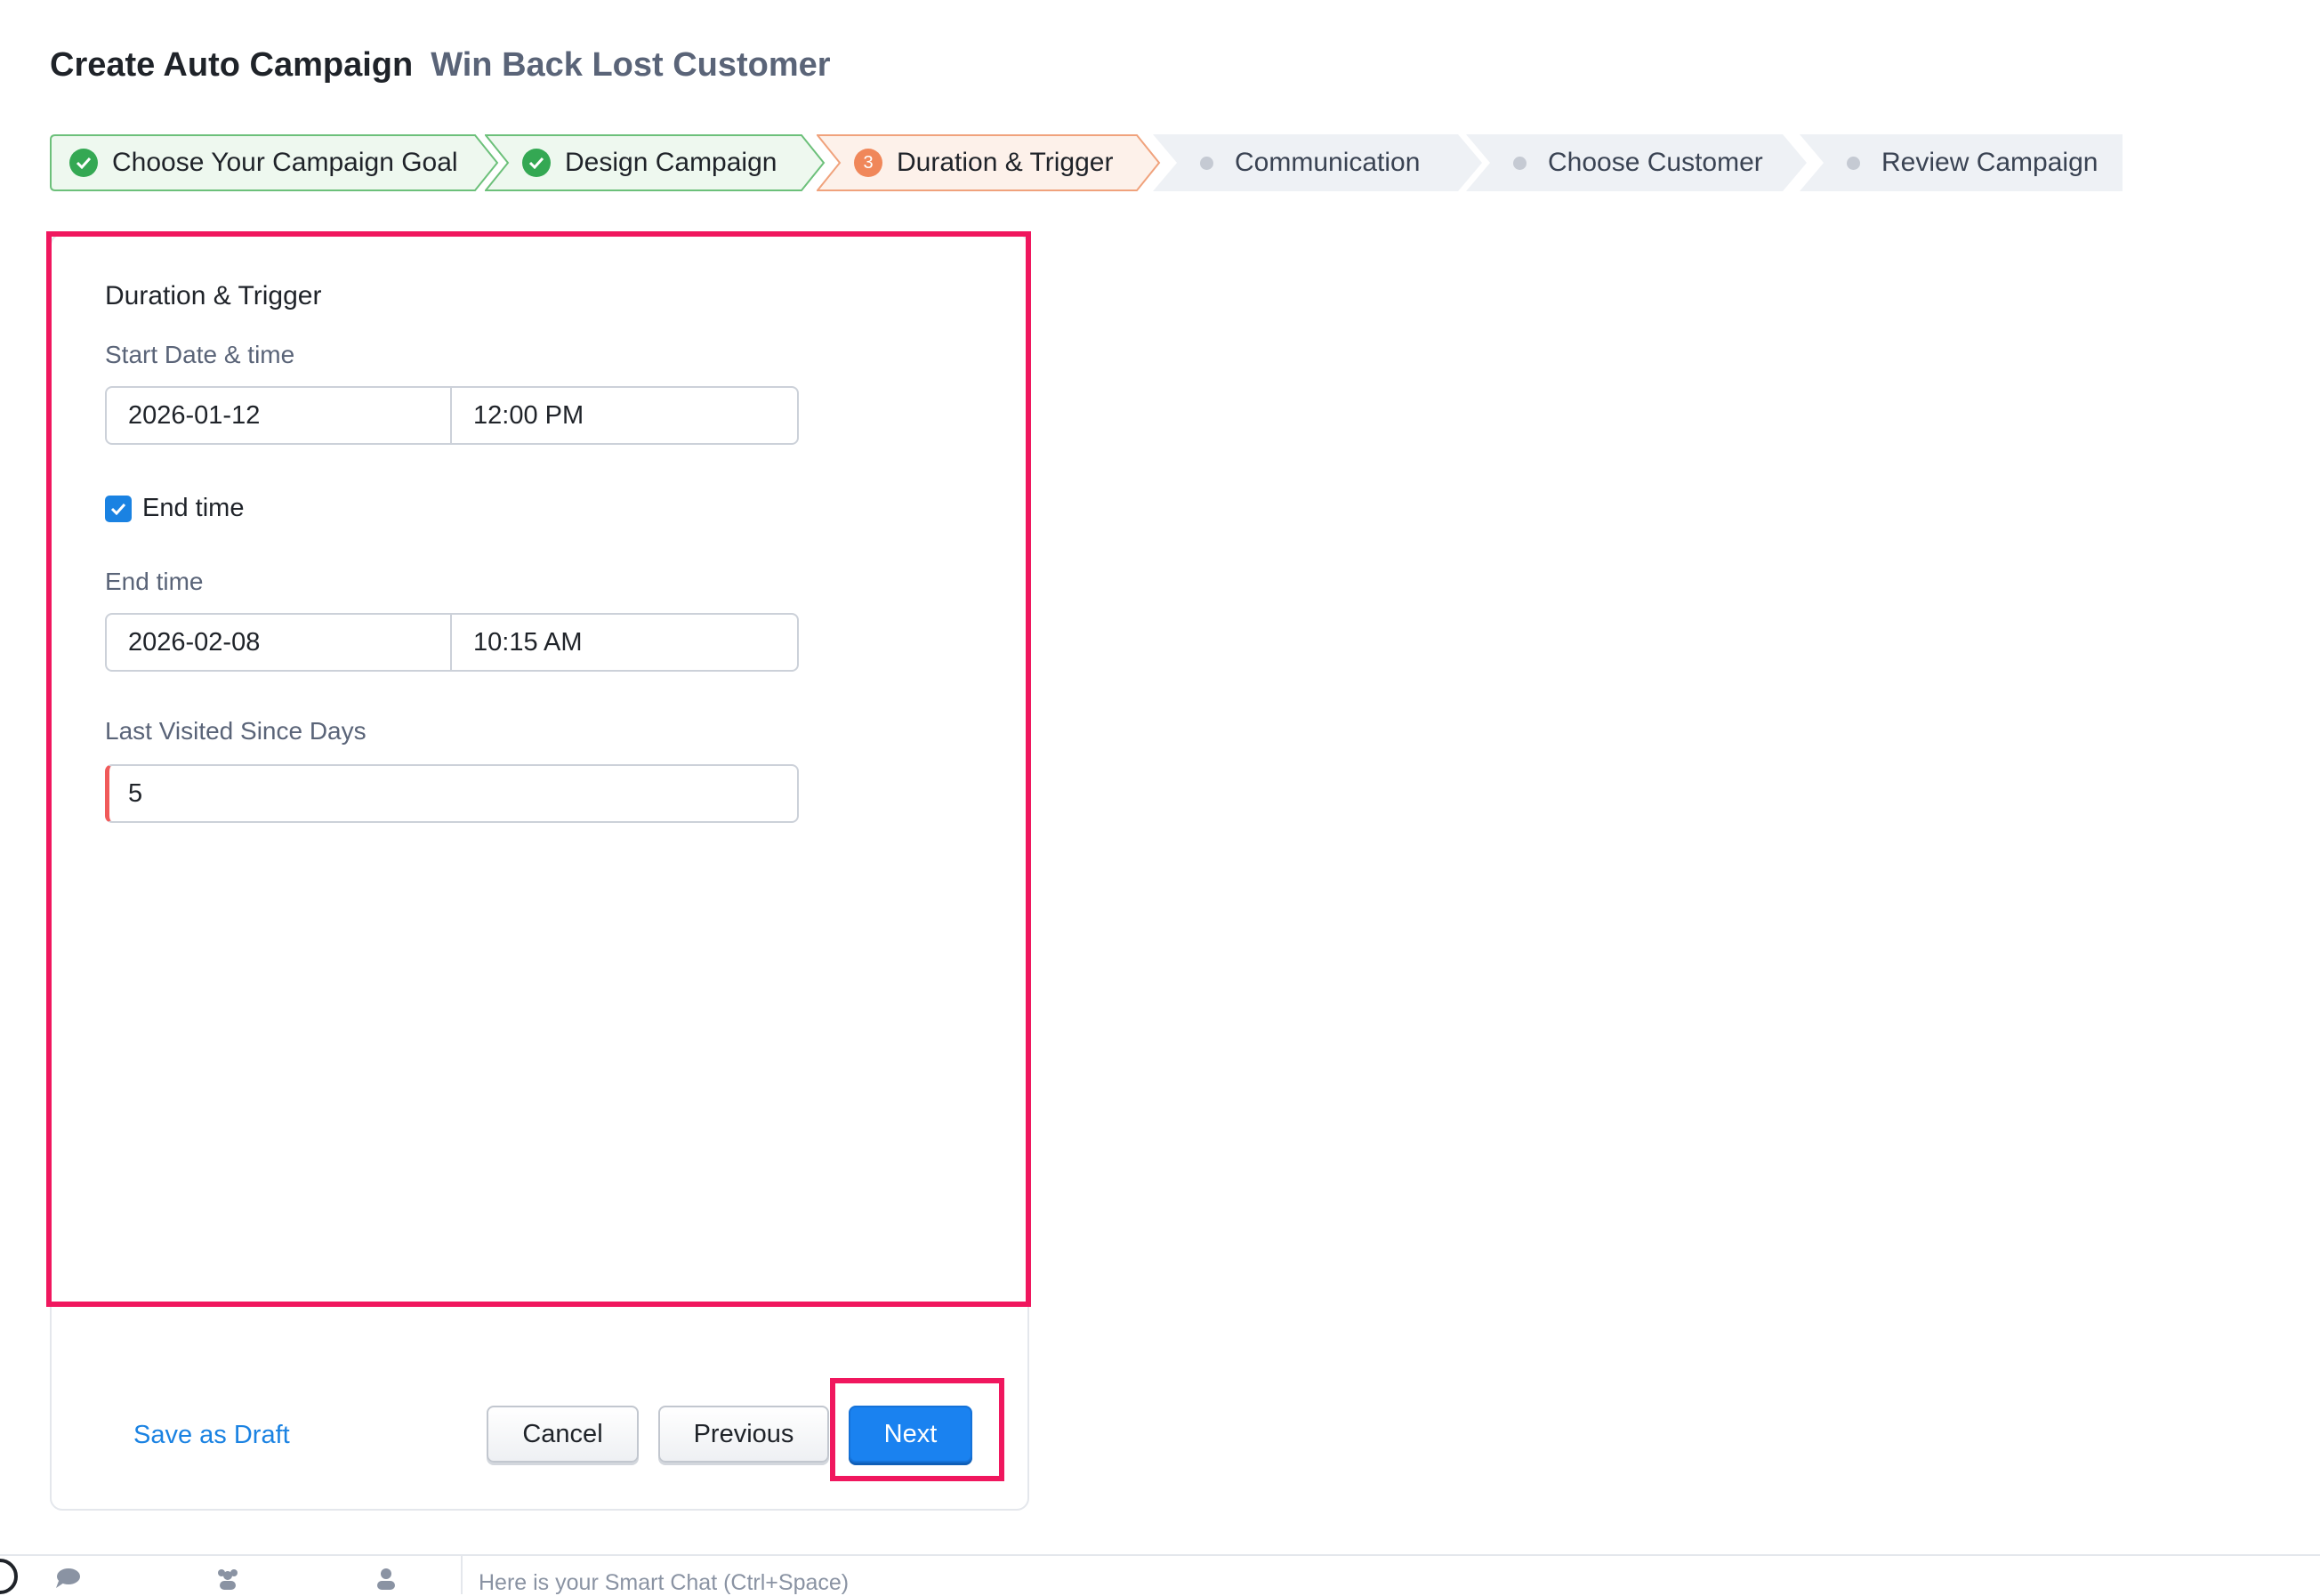  What do you see at coordinates (279, 642) in the screenshot?
I see `end-date-input: 2026-02-08` at bounding box center [279, 642].